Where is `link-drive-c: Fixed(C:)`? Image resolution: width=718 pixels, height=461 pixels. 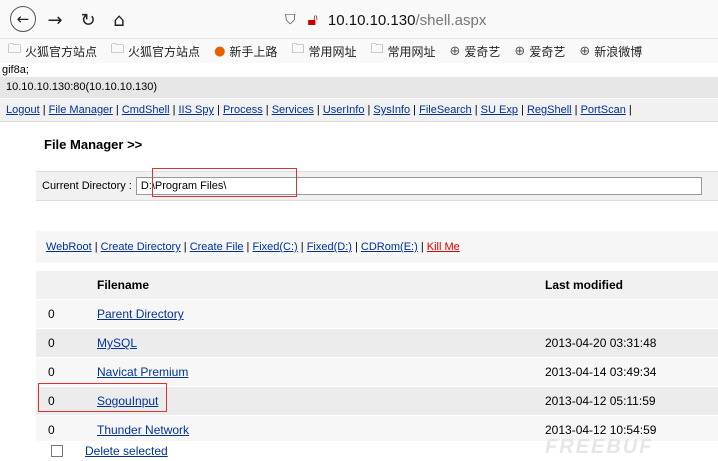
link-drive-c: Fixed(C:) is located at coordinates (274, 247).